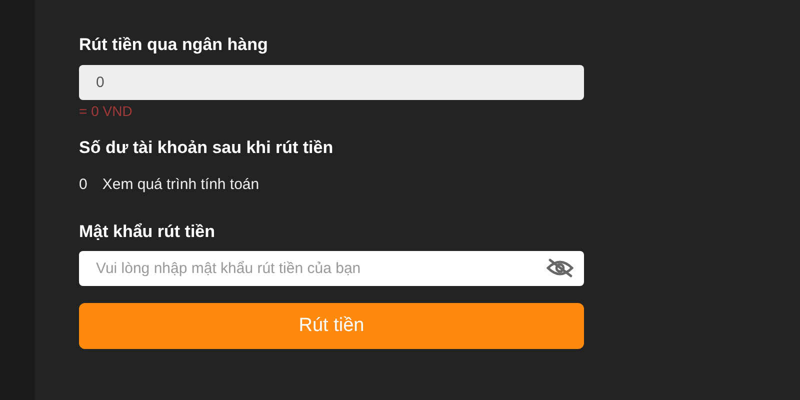  What do you see at coordinates (331, 82) in the screenshot?
I see `amount-field: 0` at bounding box center [331, 82].